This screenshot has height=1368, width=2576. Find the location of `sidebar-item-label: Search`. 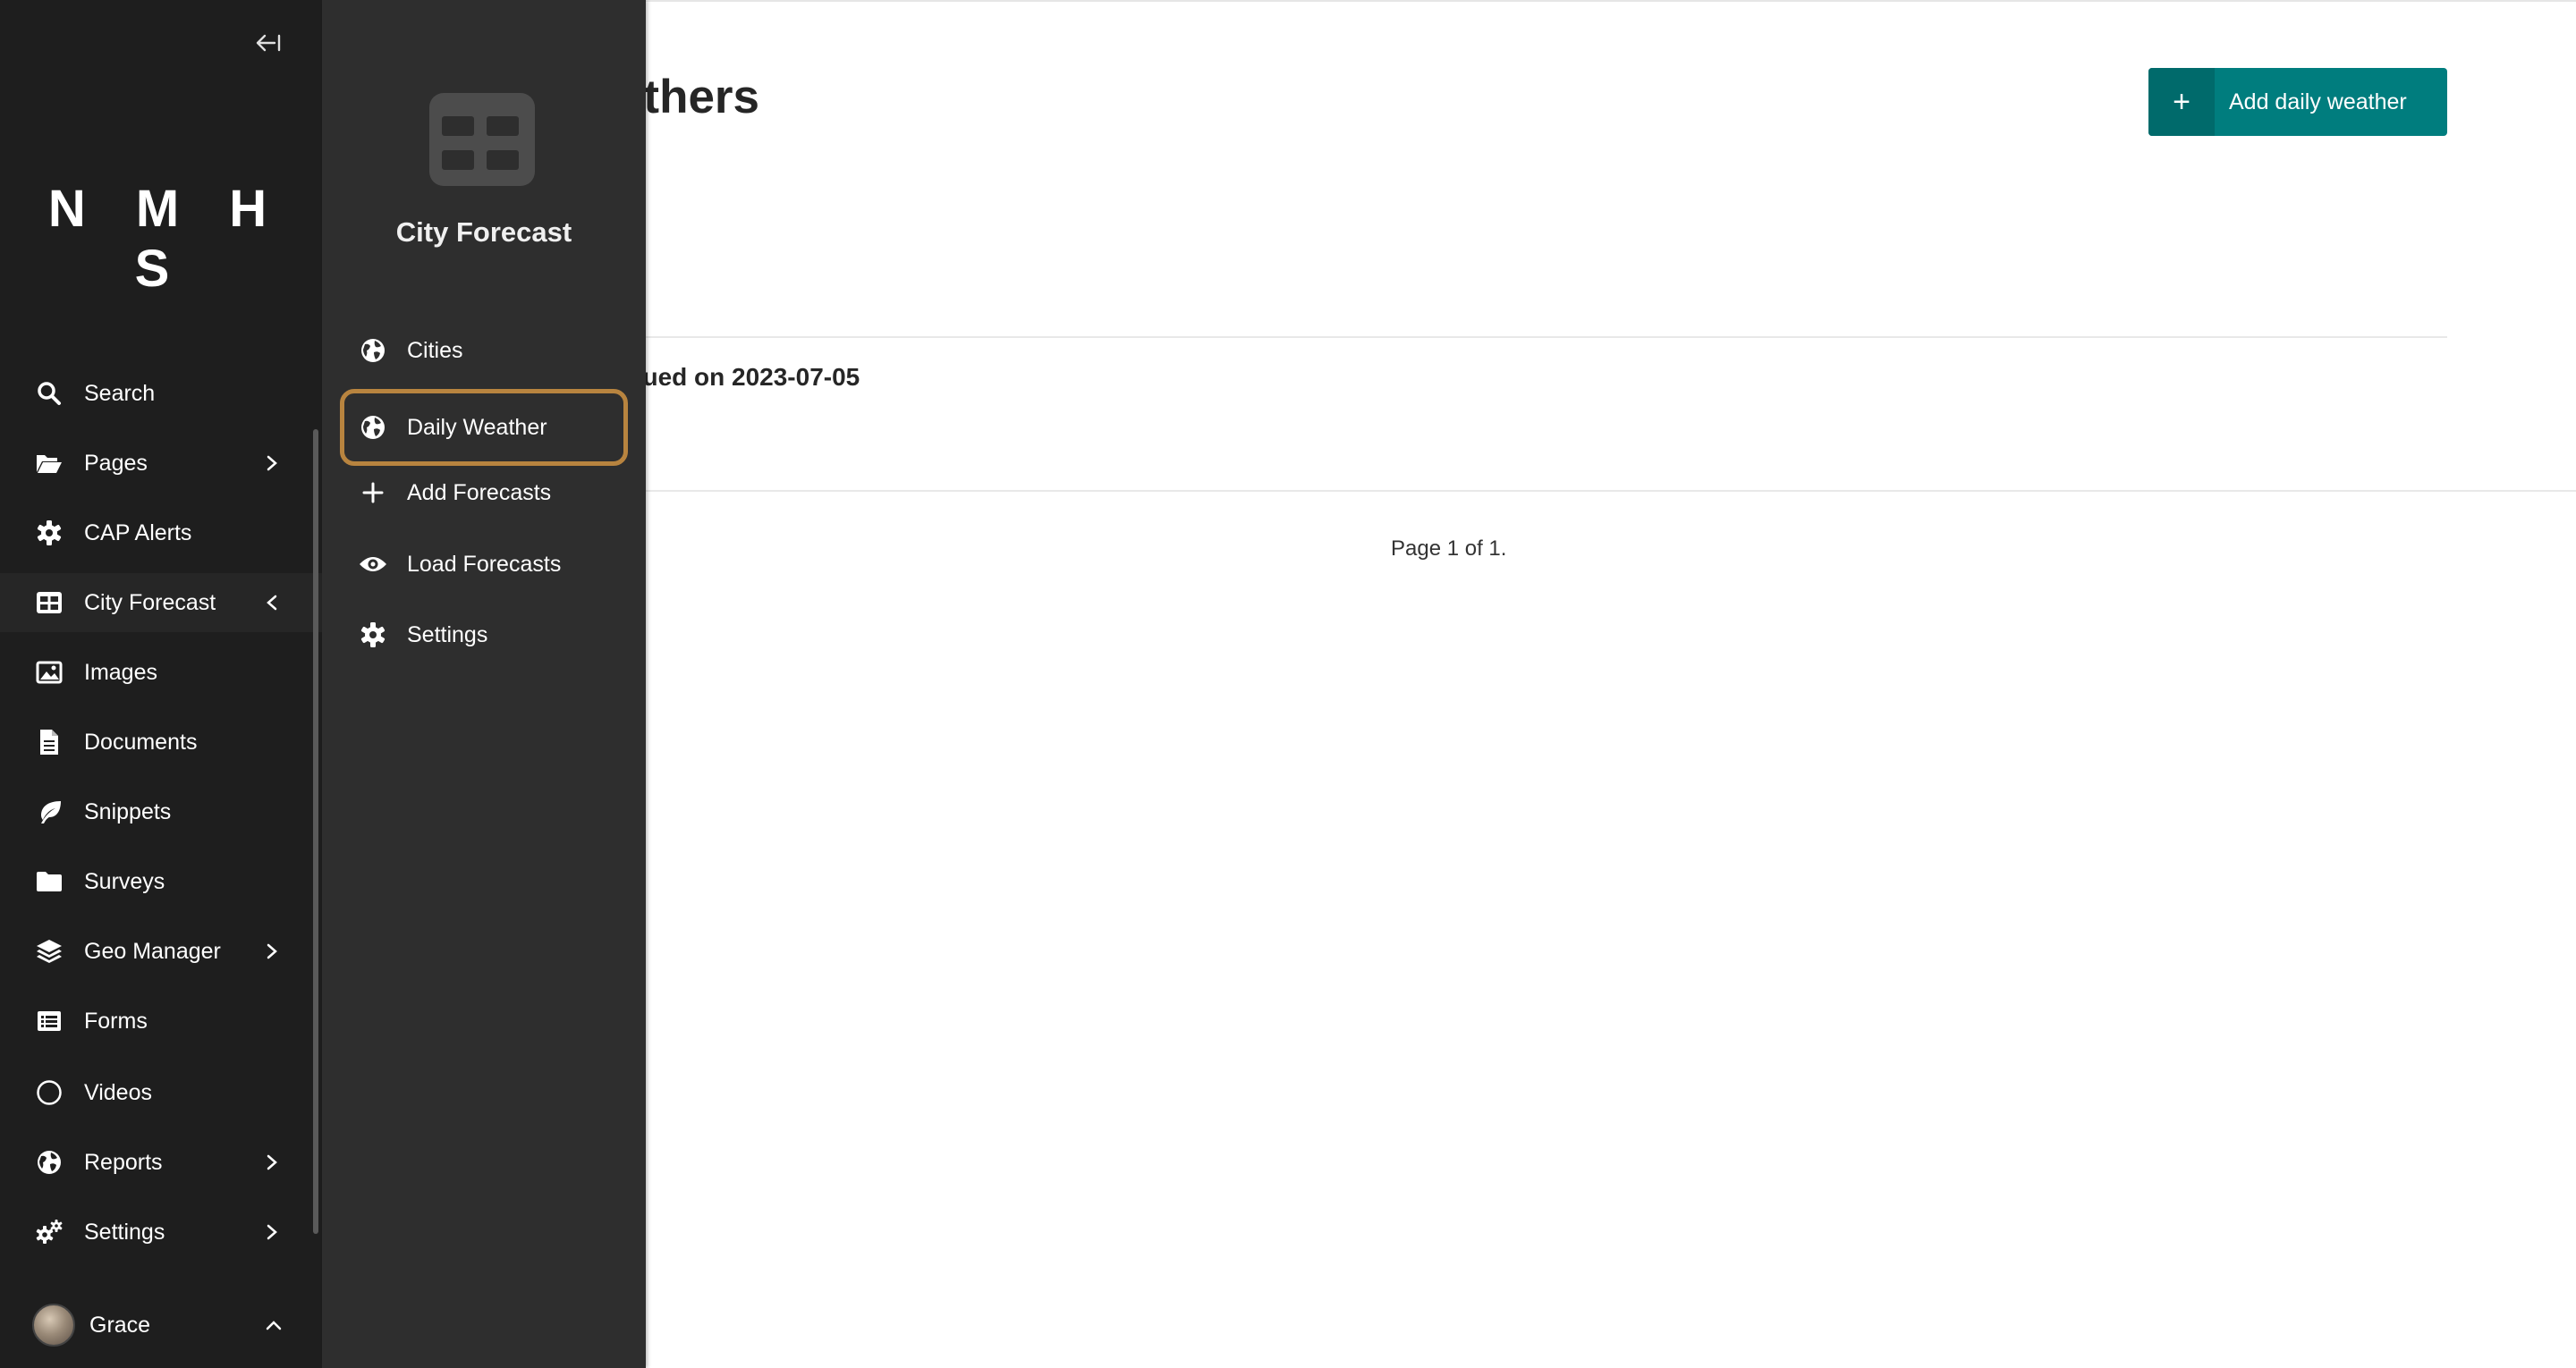

sidebar-item-label: Search is located at coordinates (120, 393).